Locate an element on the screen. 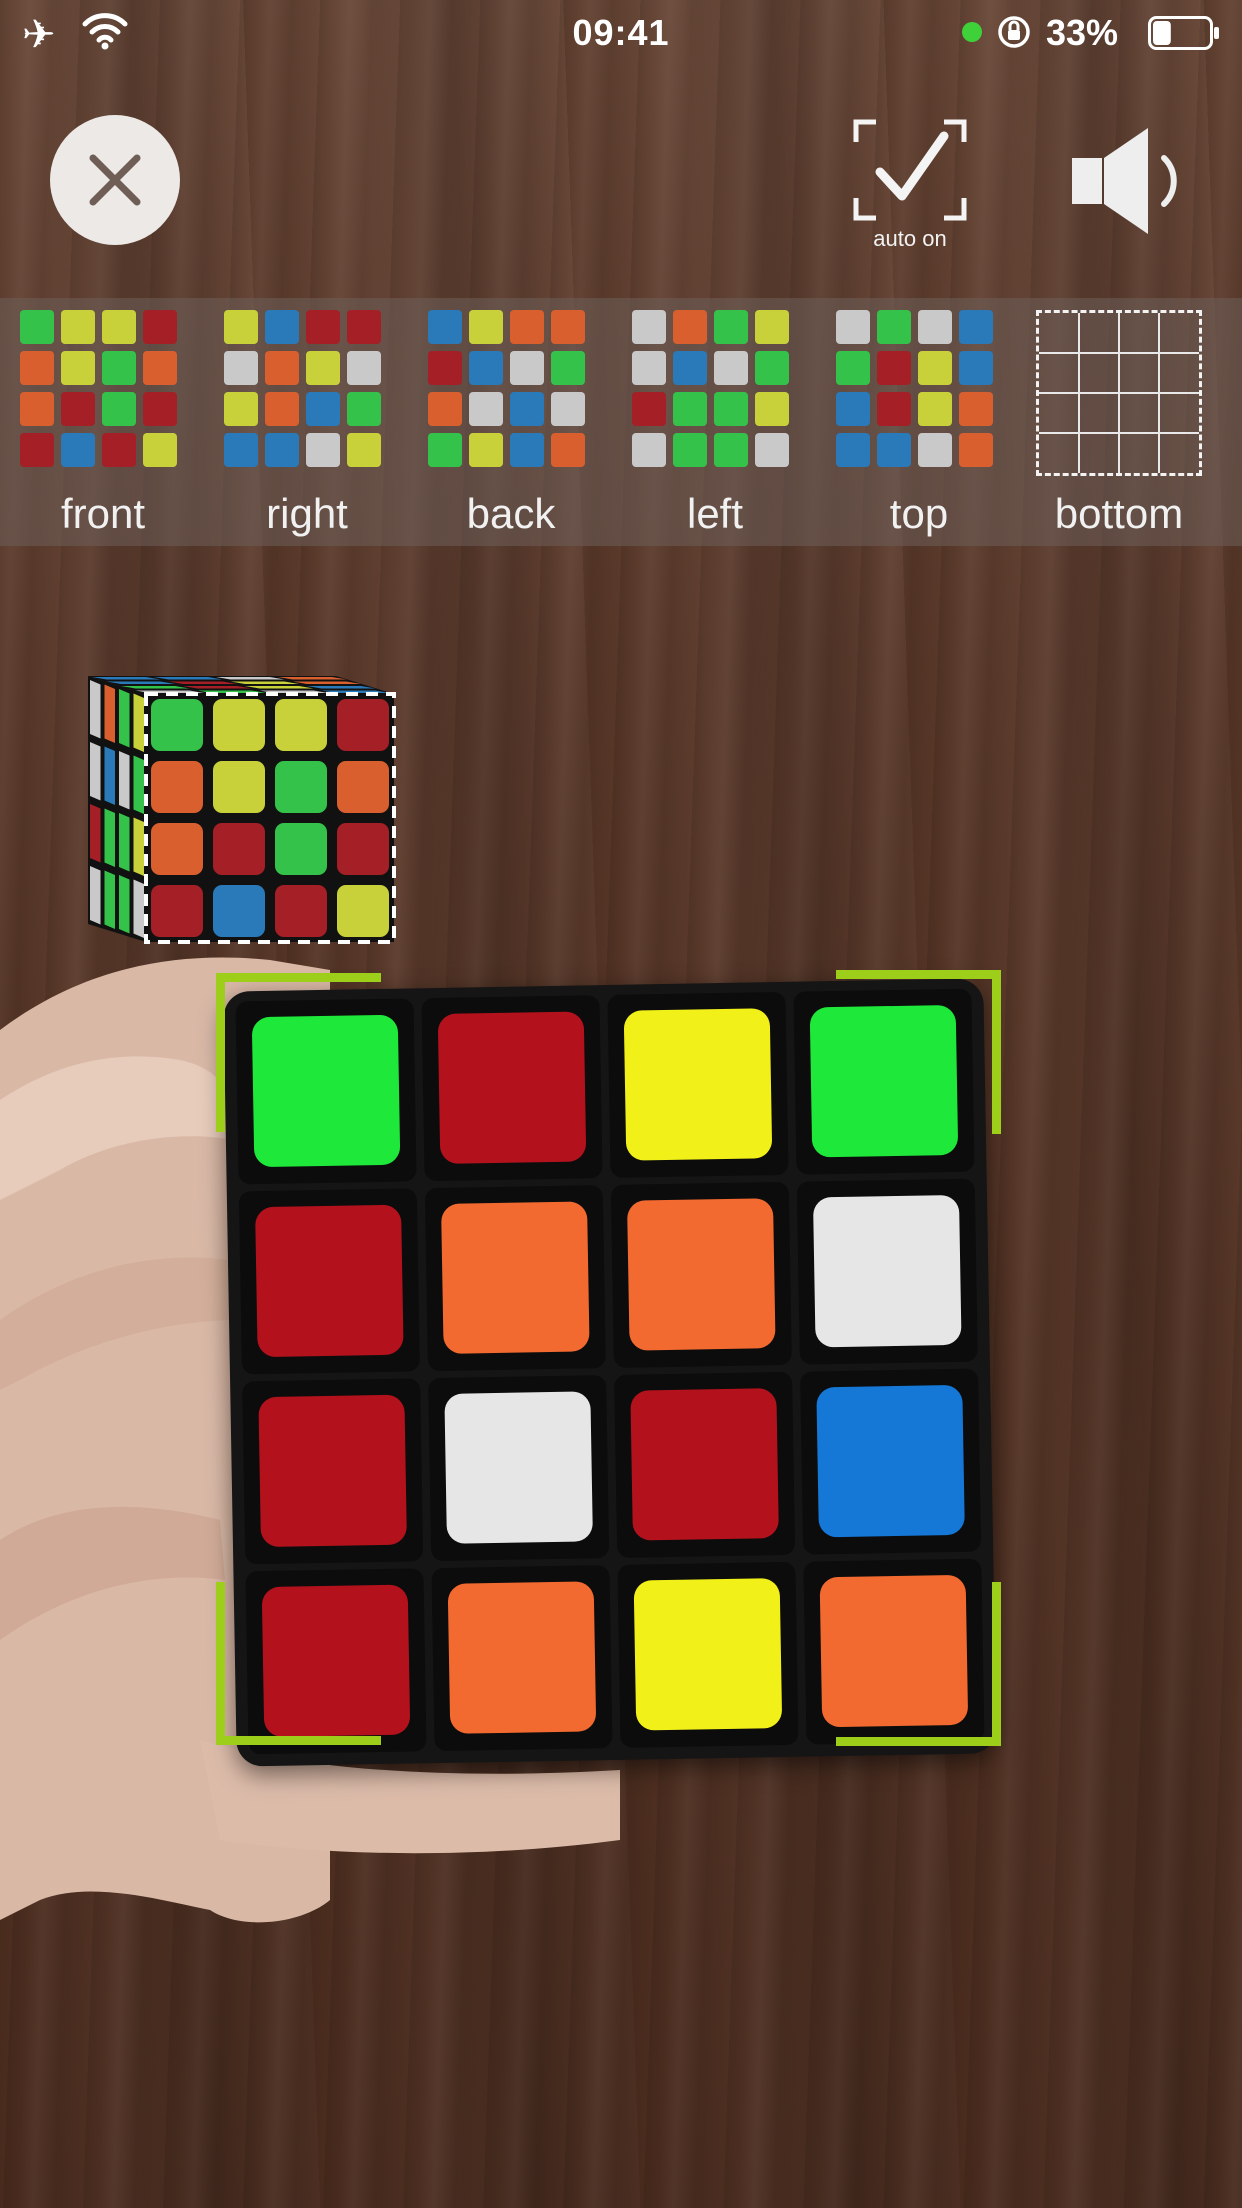  cube-sticker-yellow is located at coordinates (698, 1084).